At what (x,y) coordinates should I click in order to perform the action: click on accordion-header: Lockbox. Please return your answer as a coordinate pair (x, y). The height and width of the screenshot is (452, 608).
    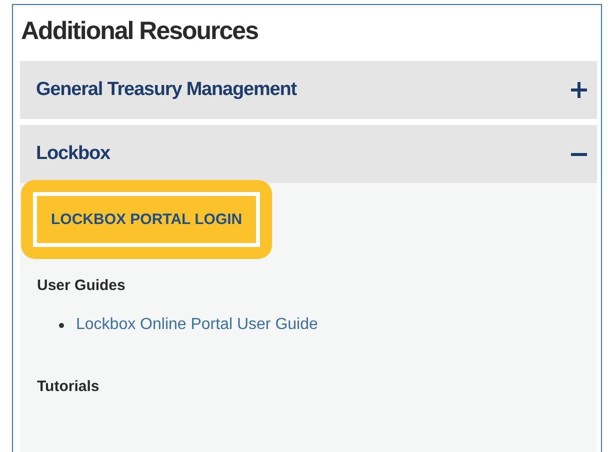
    Looking at the image, I should click on (308, 154).